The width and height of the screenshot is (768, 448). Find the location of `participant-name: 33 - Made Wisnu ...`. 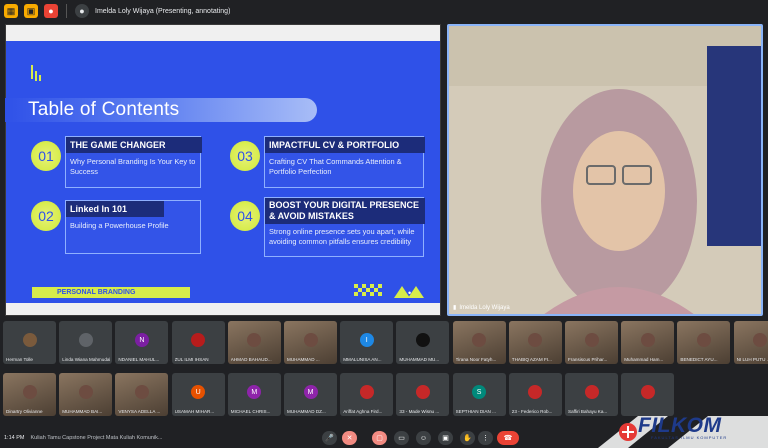

participant-name: 33 - Made Wisnu ... is located at coordinates (419, 411).